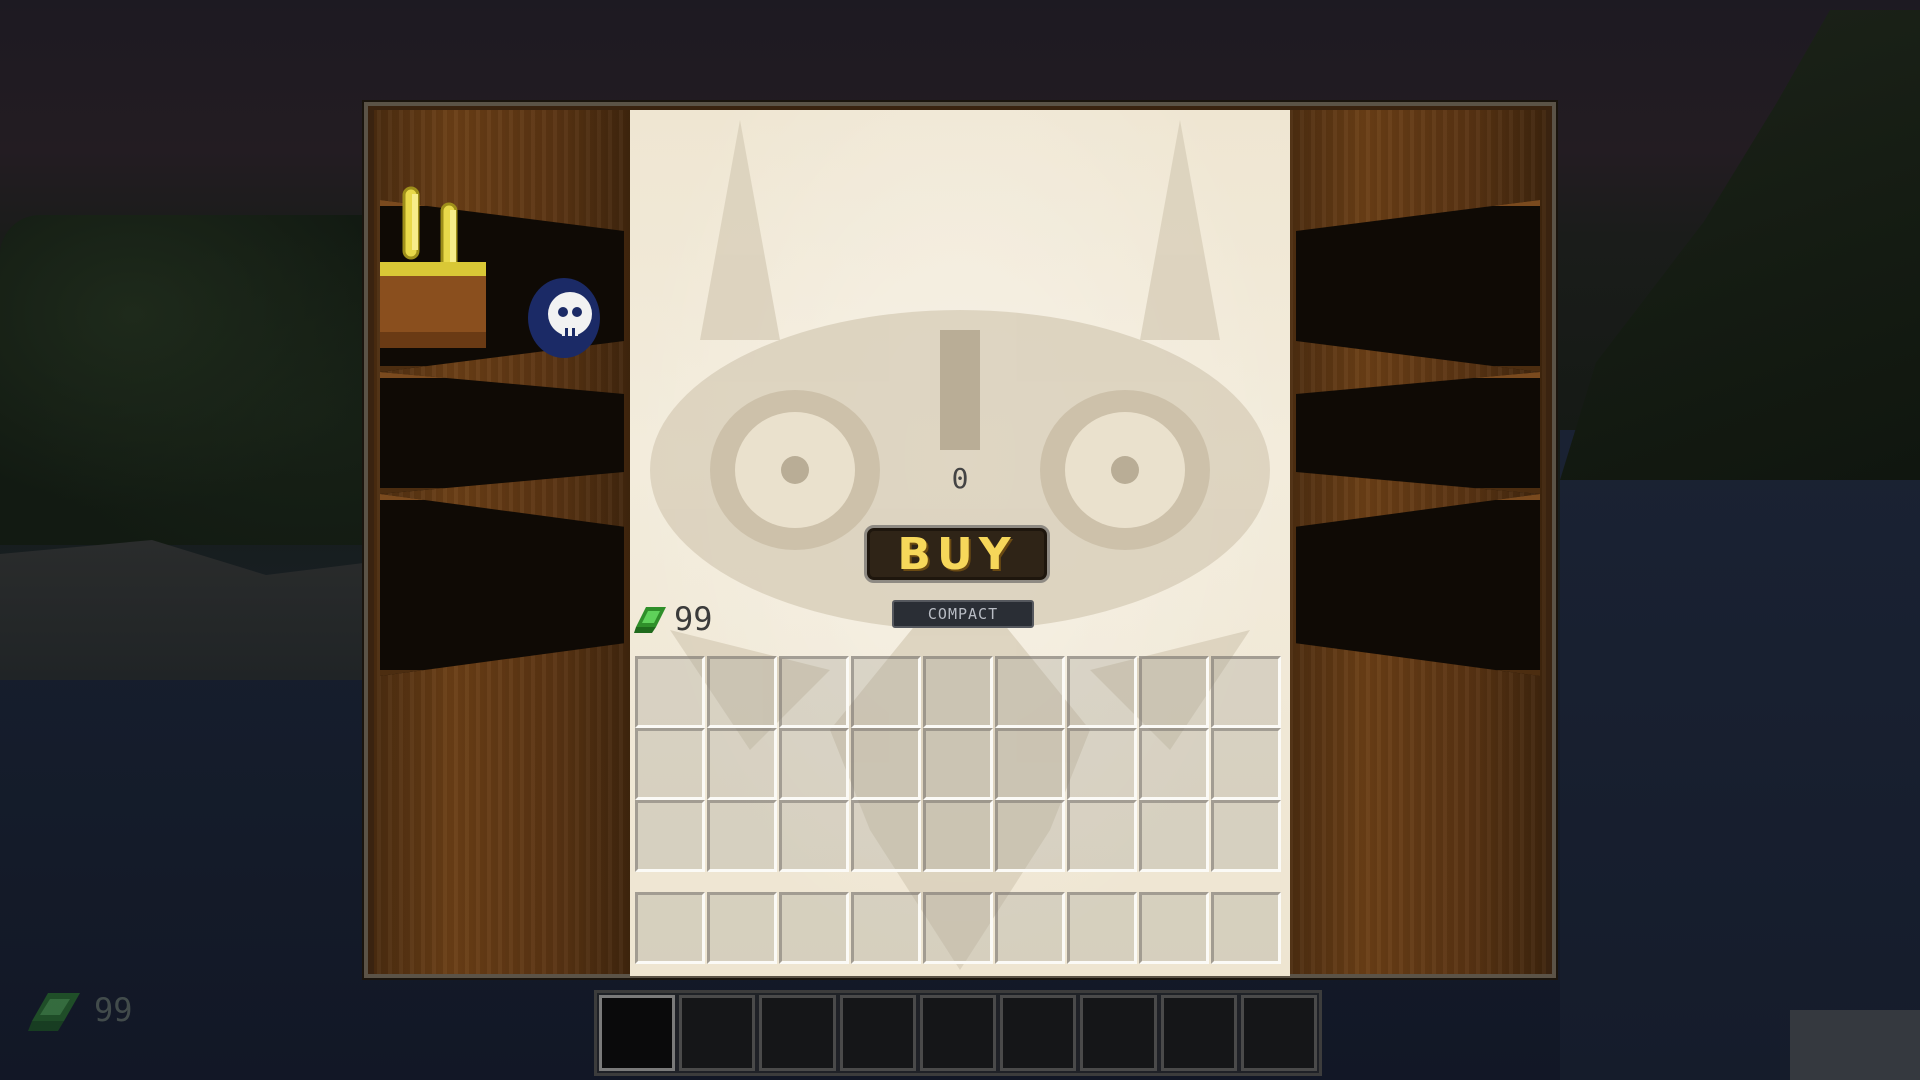 The image size is (1920, 1080). I want to click on wallet-rupee-count: 99, so click(693, 619).